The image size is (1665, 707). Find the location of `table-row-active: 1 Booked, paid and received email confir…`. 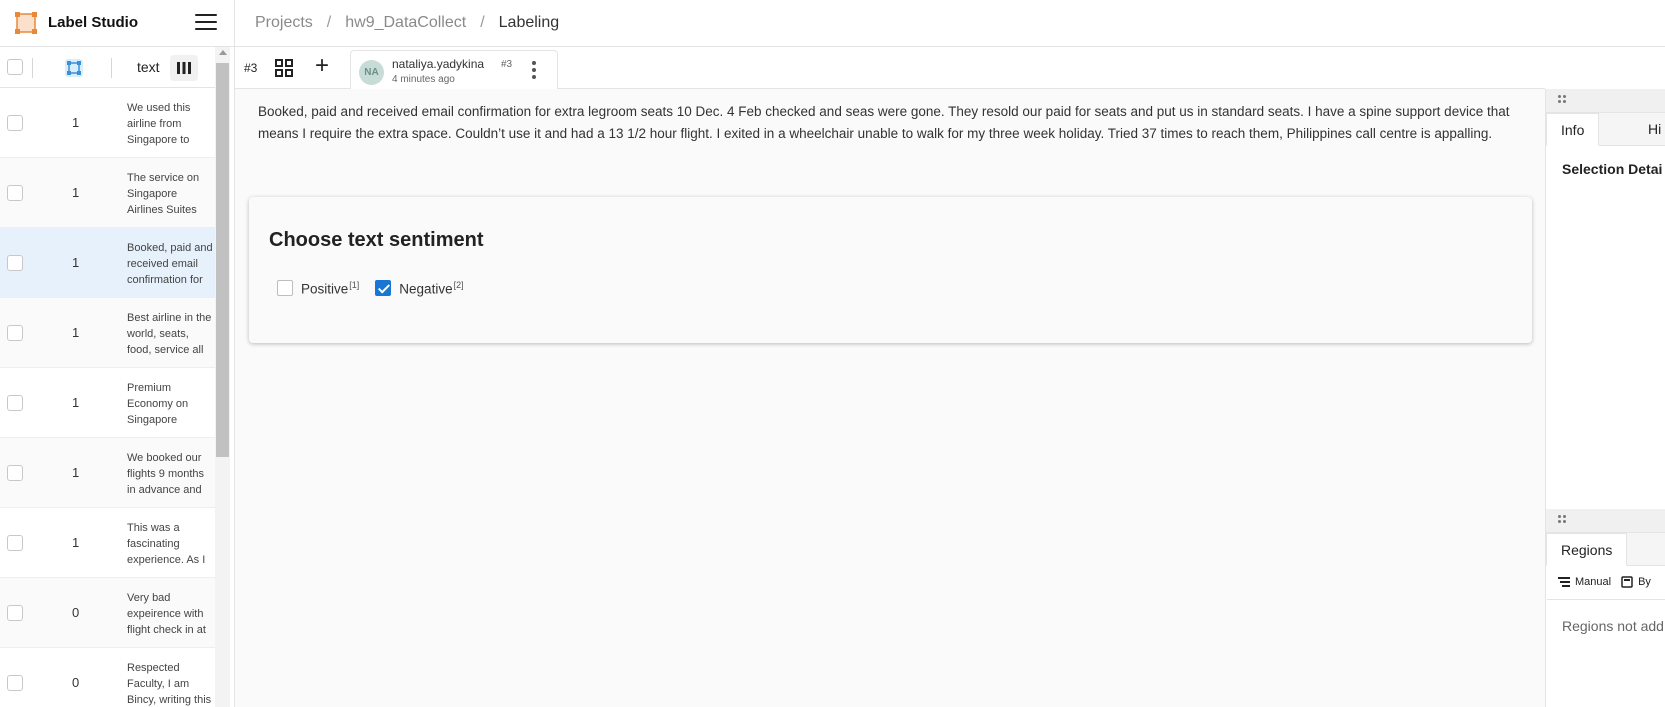

table-row-active: 1 Booked, paid and received email confir… is located at coordinates (107, 263).